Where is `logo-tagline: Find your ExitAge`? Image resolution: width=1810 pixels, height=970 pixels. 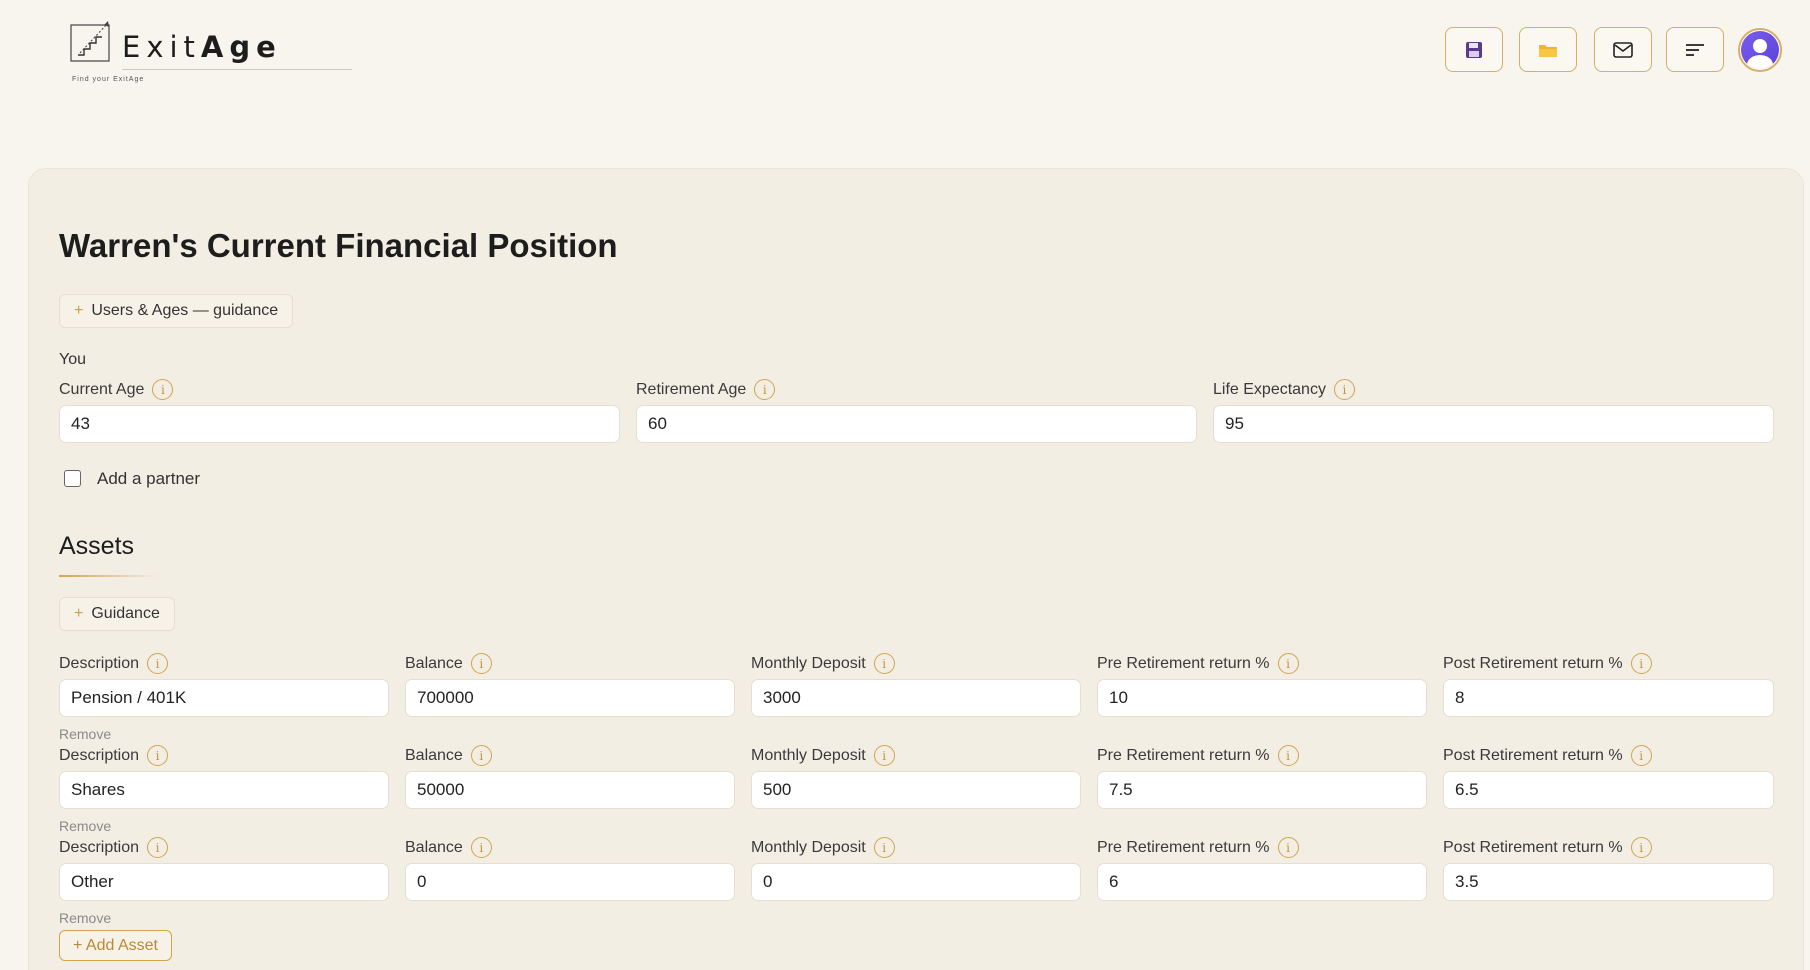
logo-tagline: Find your ExitAge is located at coordinates (108, 79).